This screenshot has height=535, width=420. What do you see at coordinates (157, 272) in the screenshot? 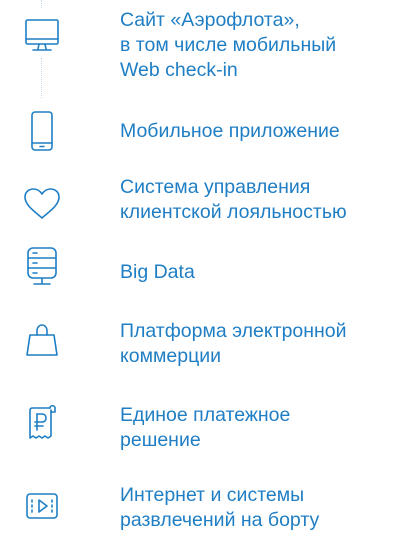
I see `list-item-label: Big Data` at bounding box center [157, 272].